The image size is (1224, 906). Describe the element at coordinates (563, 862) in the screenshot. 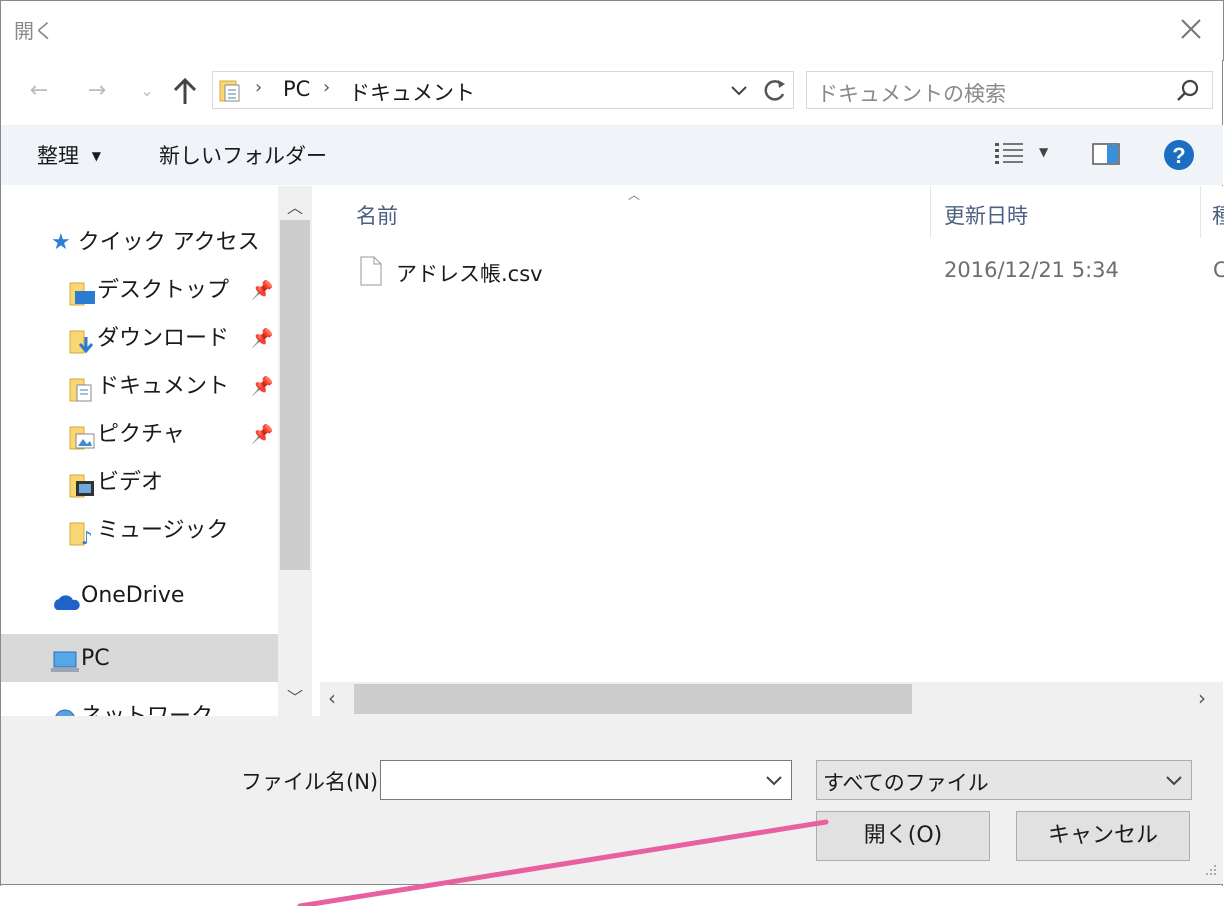

I see `annotation-line` at that location.